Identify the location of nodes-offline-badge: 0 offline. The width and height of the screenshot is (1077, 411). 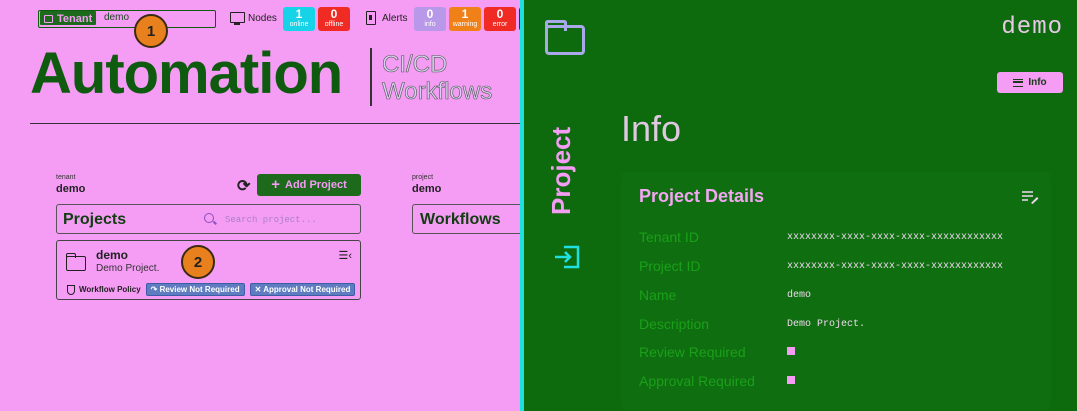
(334, 19).